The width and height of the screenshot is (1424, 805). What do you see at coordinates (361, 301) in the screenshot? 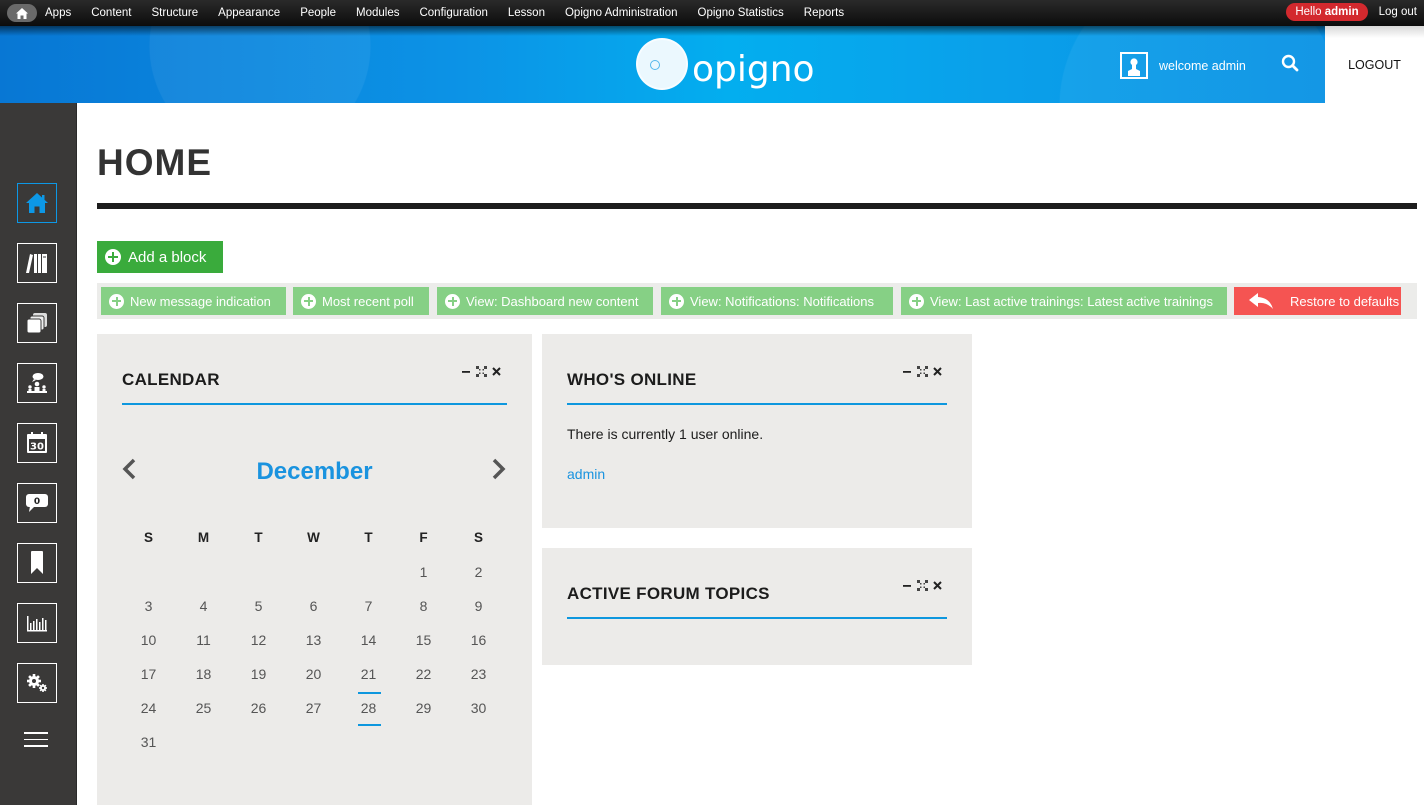
I see `add-block-most-recent-poll: Most recent poll` at bounding box center [361, 301].